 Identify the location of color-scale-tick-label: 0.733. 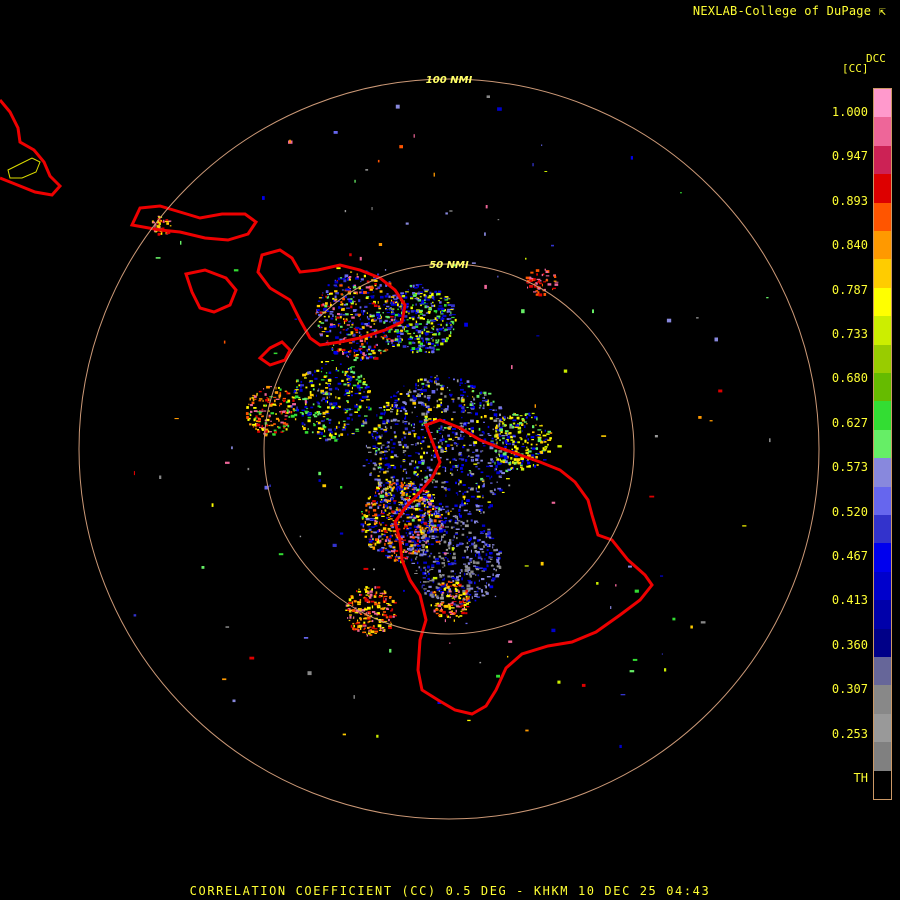
(849, 334).